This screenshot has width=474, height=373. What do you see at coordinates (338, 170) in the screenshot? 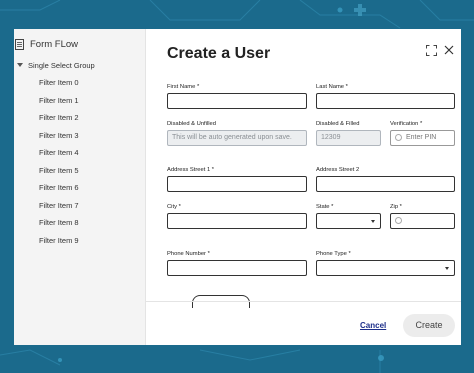
I see `address2-label: Address Street 2` at bounding box center [338, 170].